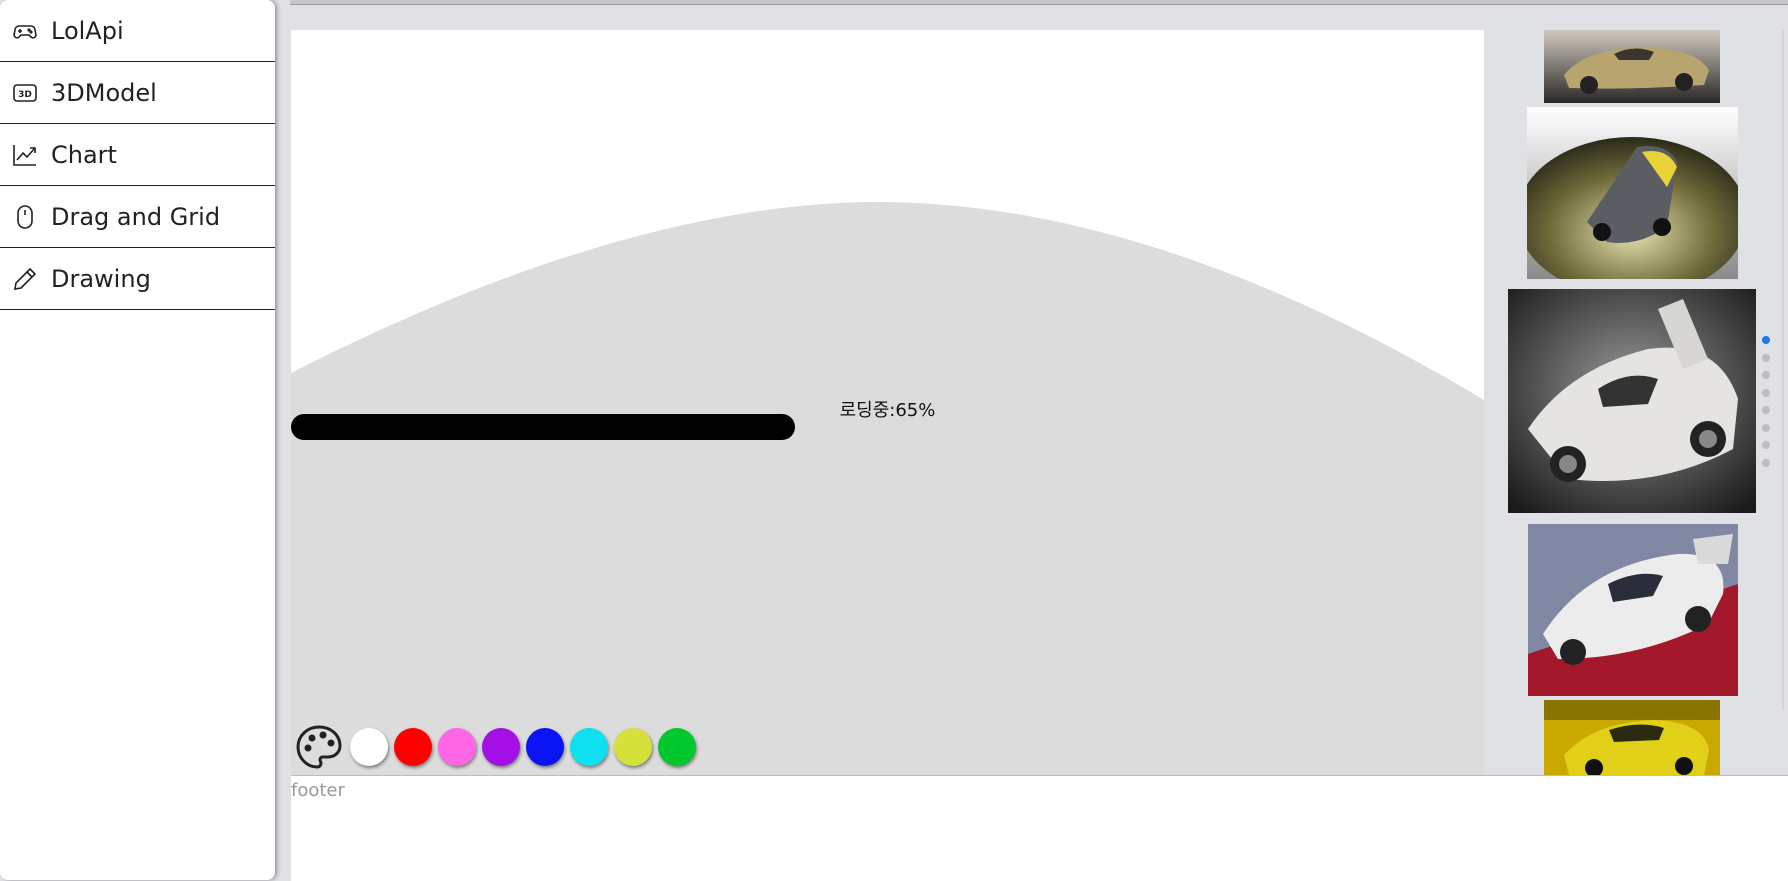 This screenshot has height=881, width=1788. I want to click on image-gallery, so click(1631, 402).